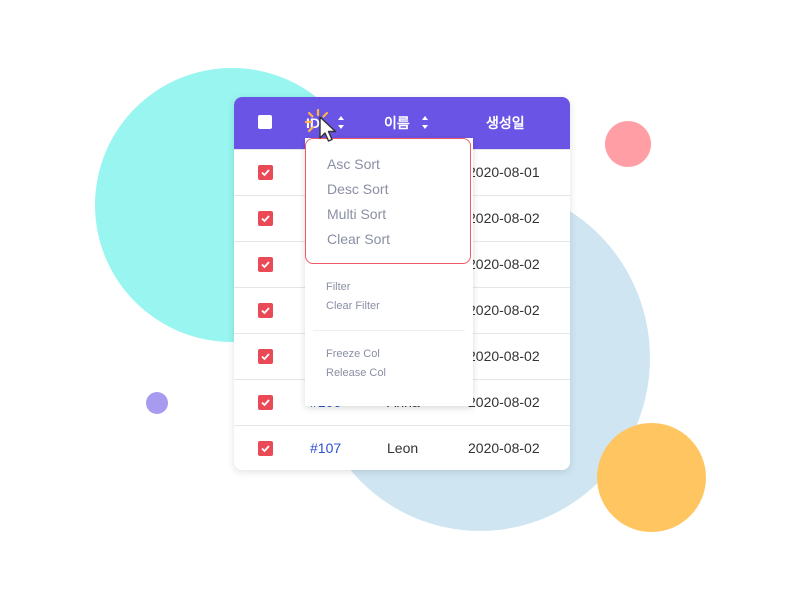 Image resolution: width=800 pixels, height=600 pixels. Describe the element at coordinates (325, 448) in the screenshot. I see `row-id-link: #107` at that location.